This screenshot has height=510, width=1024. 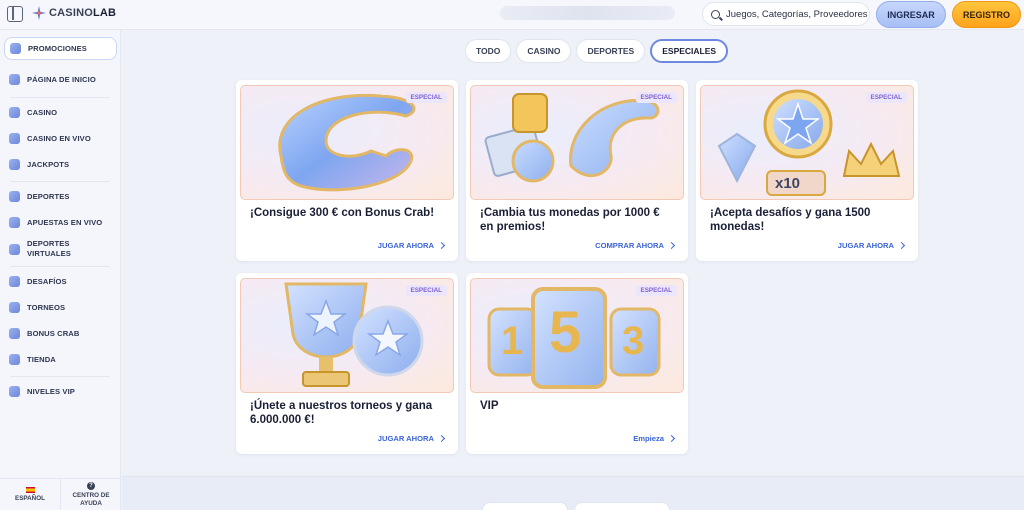 I want to click on casino-chip-icon, so click(x=14, y=112).